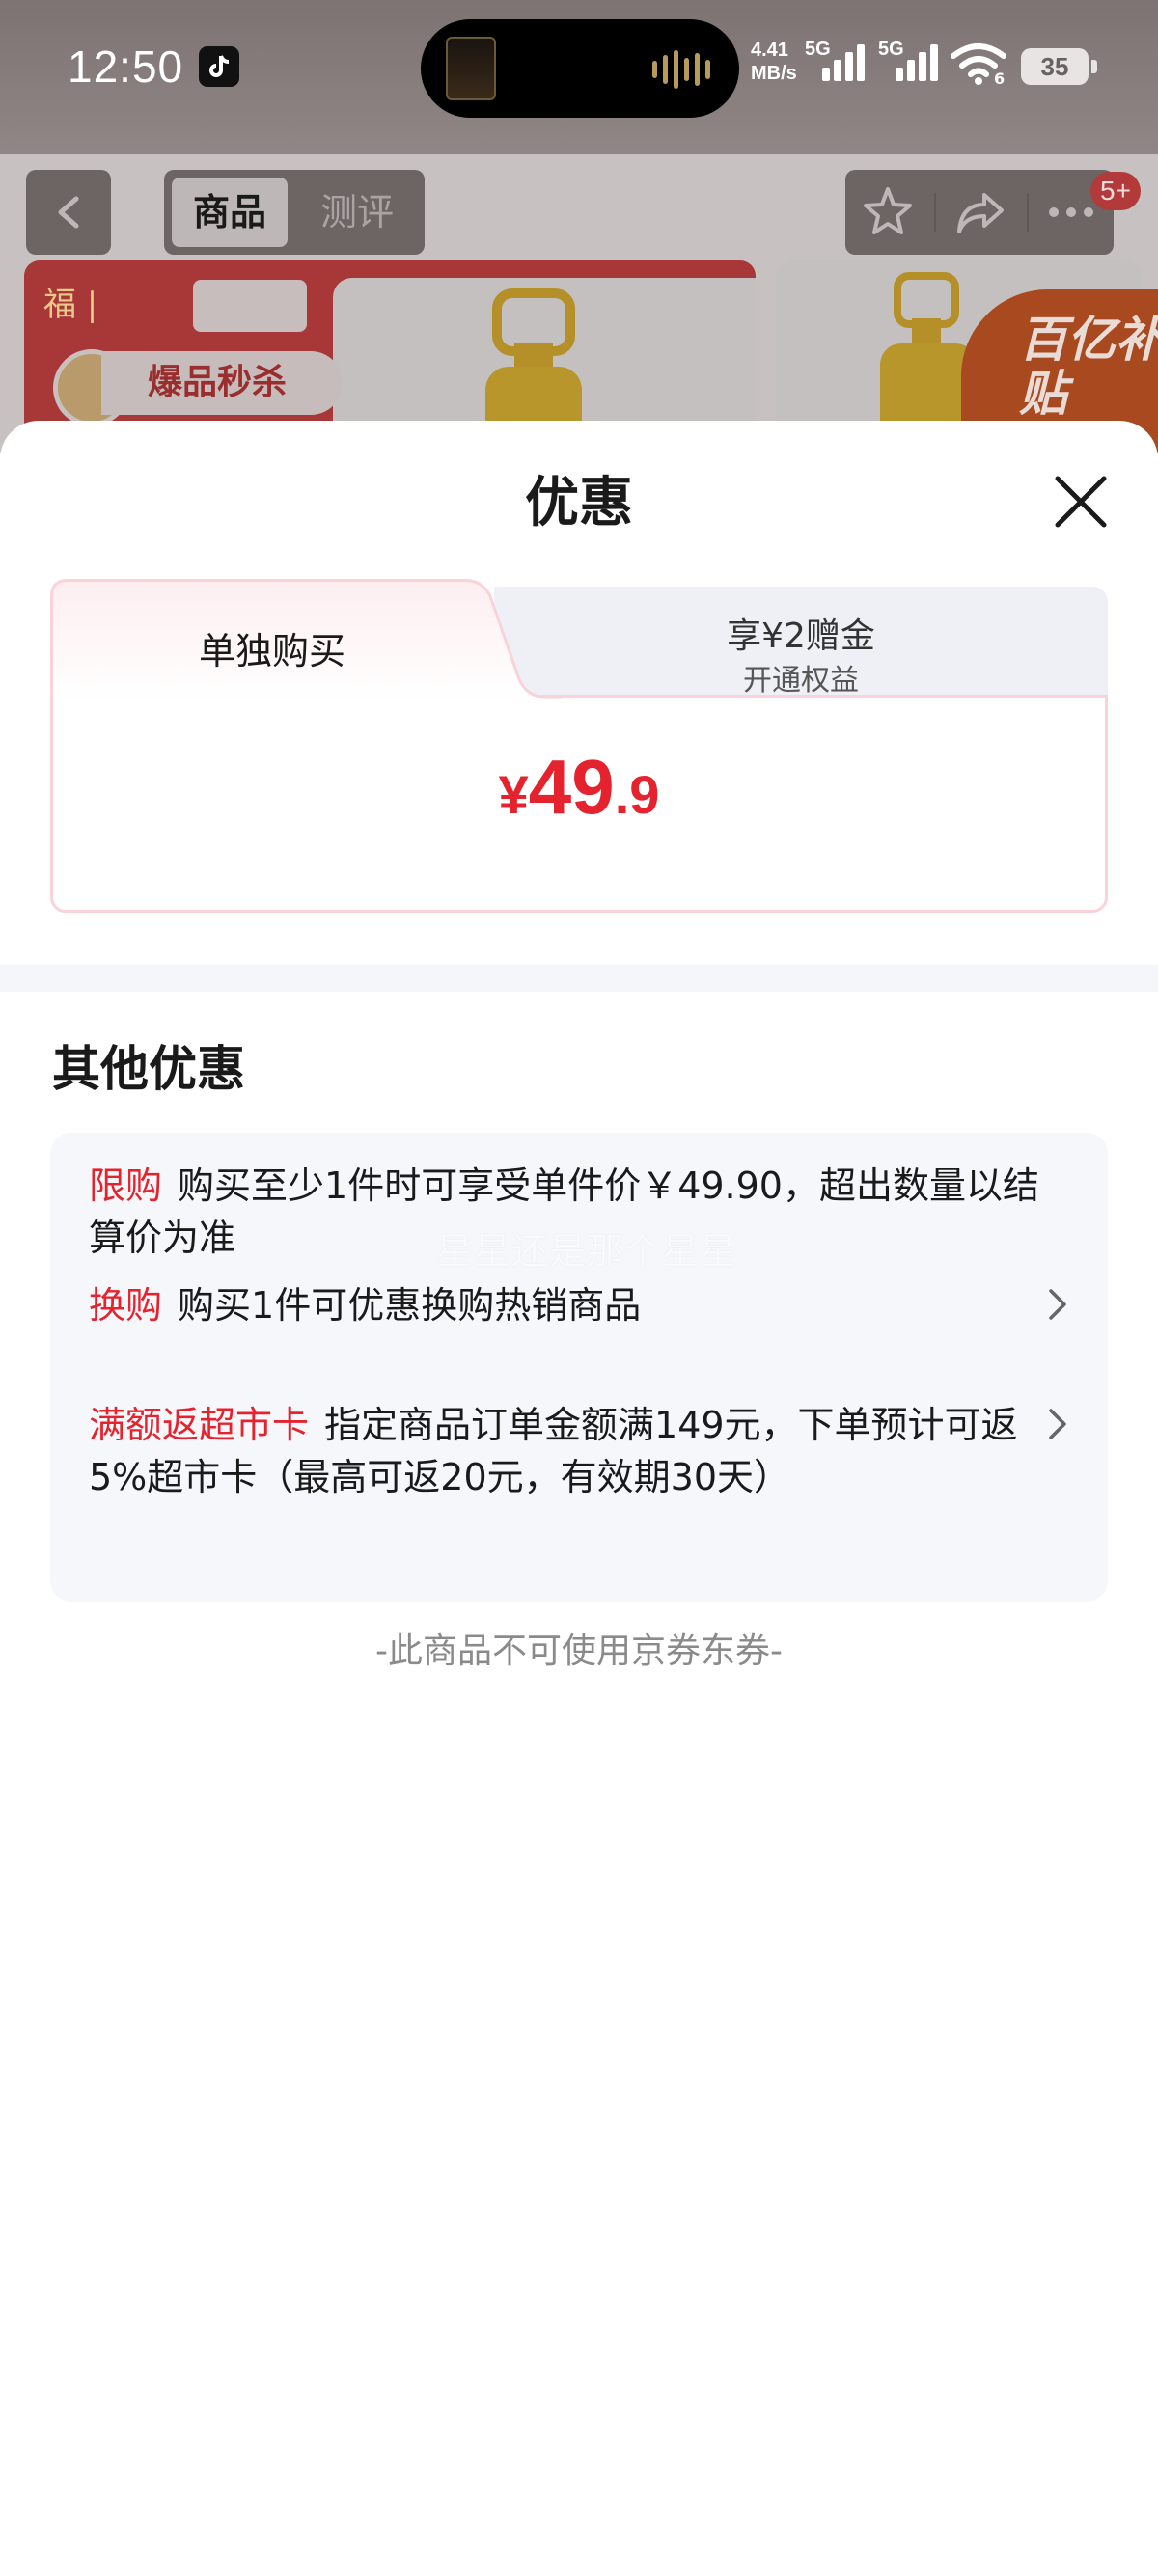 This screenshot has width=1158, height=2576. I want to click on close-button, so click(1081, 502).